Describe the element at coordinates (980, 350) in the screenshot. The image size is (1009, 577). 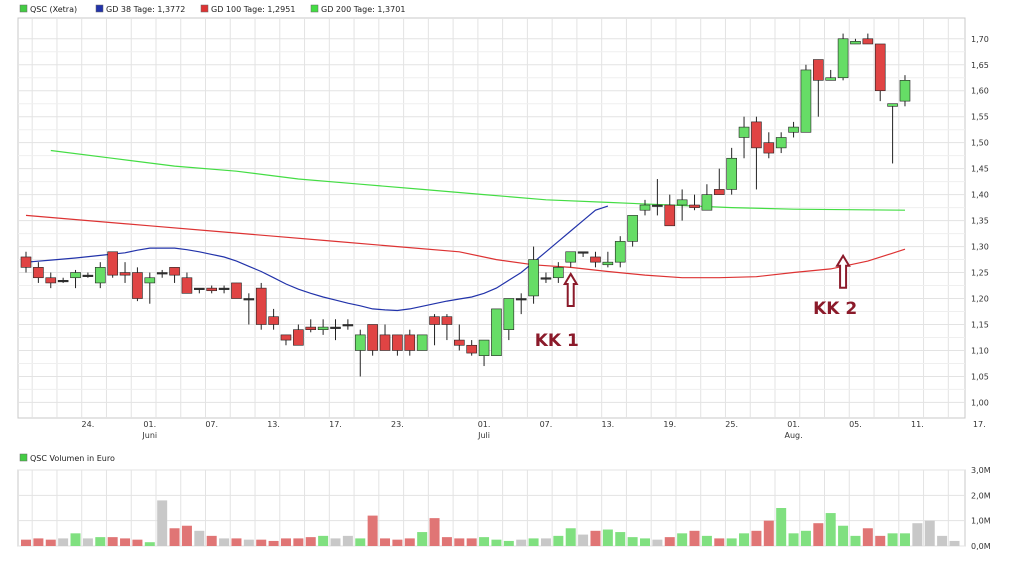
I see `y-tick-label: 1,10` at that location.